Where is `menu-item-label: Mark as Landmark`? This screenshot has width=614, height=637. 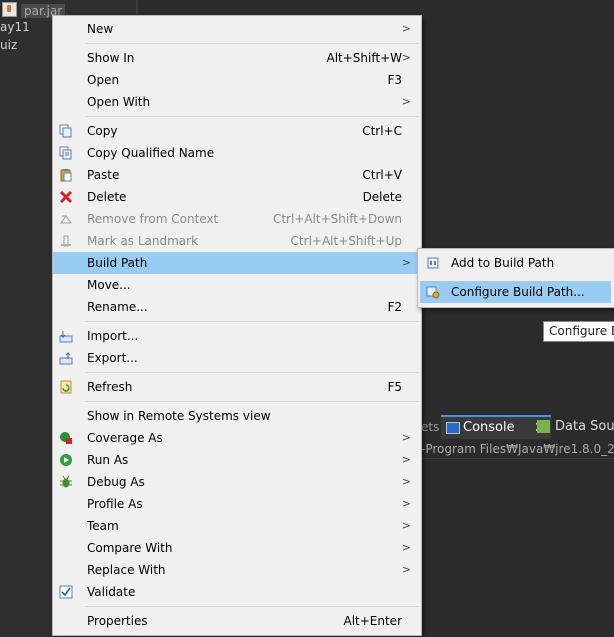
menu-item-label: Mark as Landmark is located at coordinates (143, 241).